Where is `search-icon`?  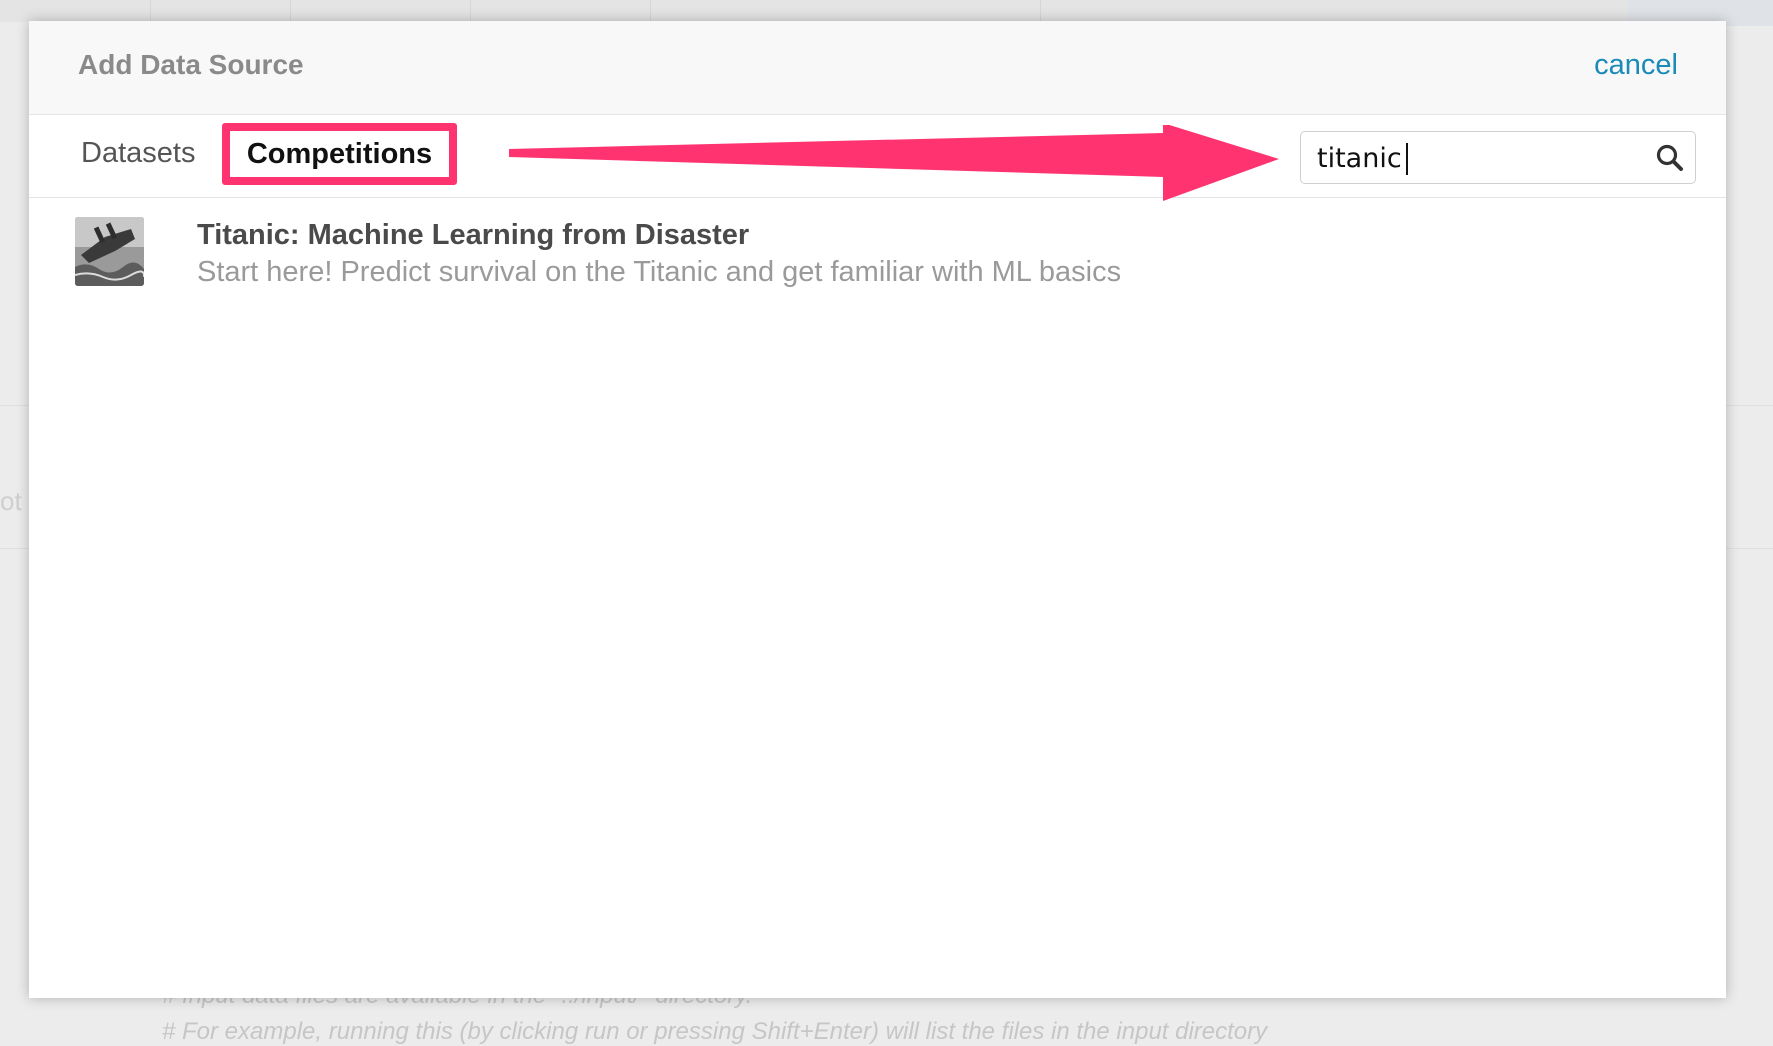 search-icon is located at coordinates (1670, 158).